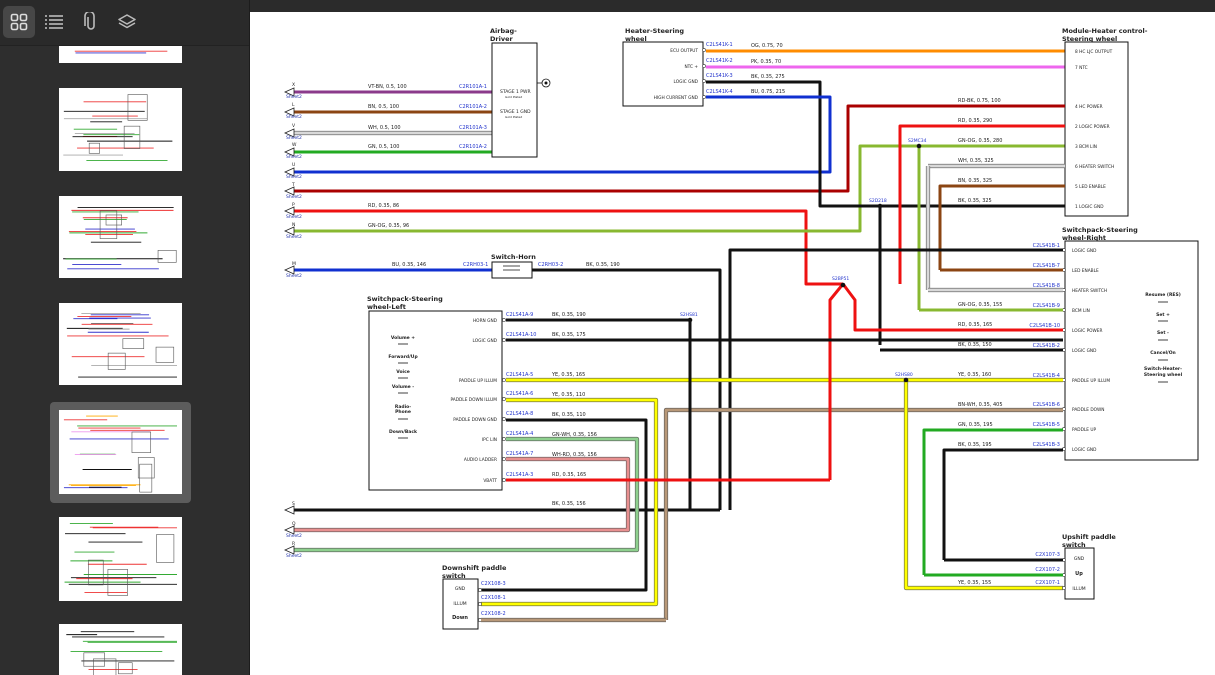 This screenshot has height=675, width=1215. I want to click on connector-label: C2LS41K-4, so click(719, 92).